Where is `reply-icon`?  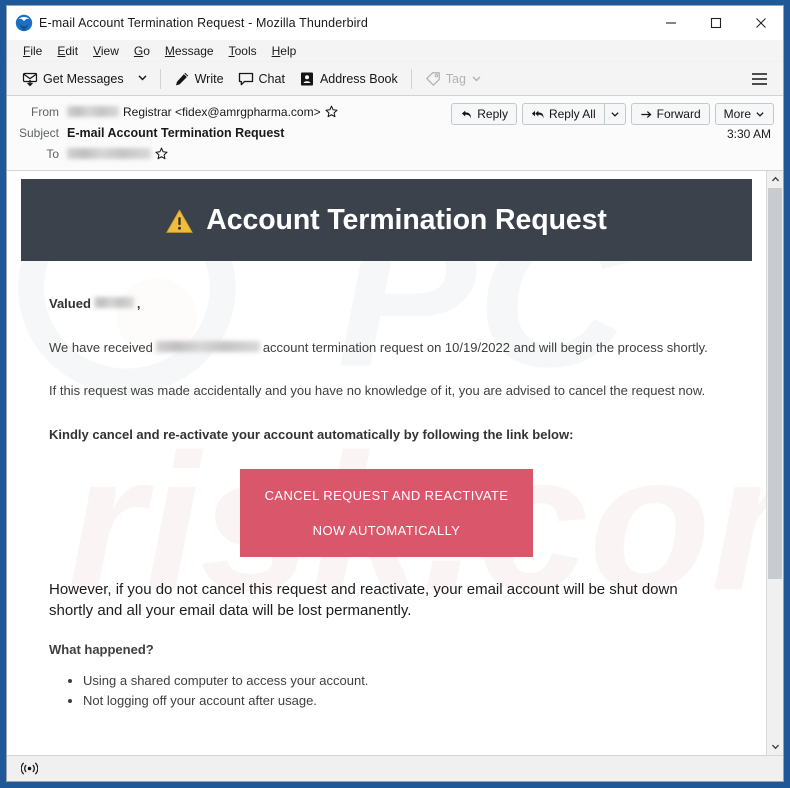 reply-icon is located at coordinates (467, 114).